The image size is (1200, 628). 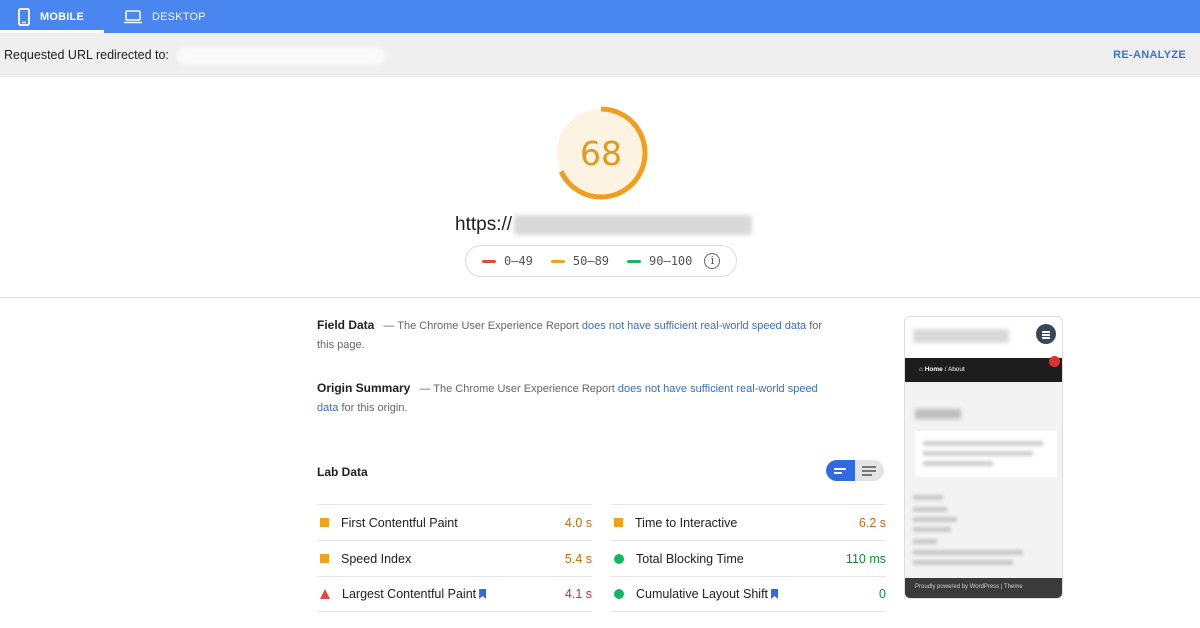 I want to click on origin-summary-text-post: for this origin., so click(x=373, y=408).